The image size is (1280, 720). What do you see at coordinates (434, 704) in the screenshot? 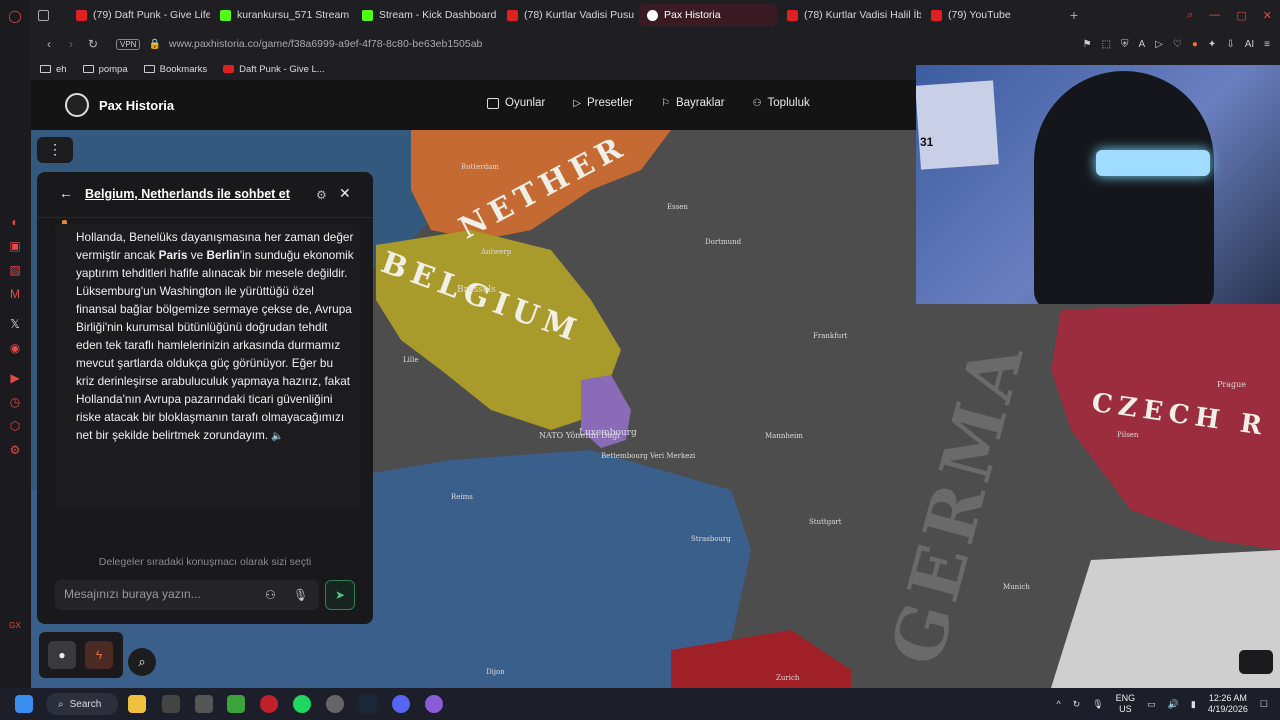
I see `app-purple-icon` at bounding box center [434, 704].